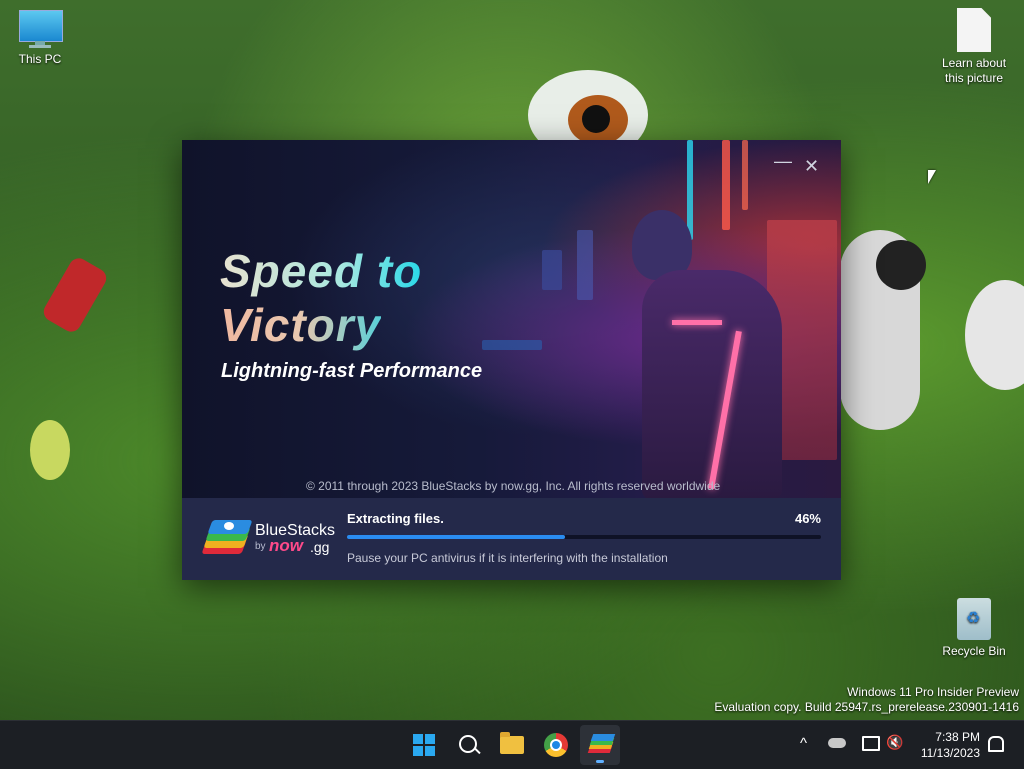 Image resolution: width=1024 pixels, height=769 pixels. I want to click on recycle-bin-icon: ♻, so click(974, 619).